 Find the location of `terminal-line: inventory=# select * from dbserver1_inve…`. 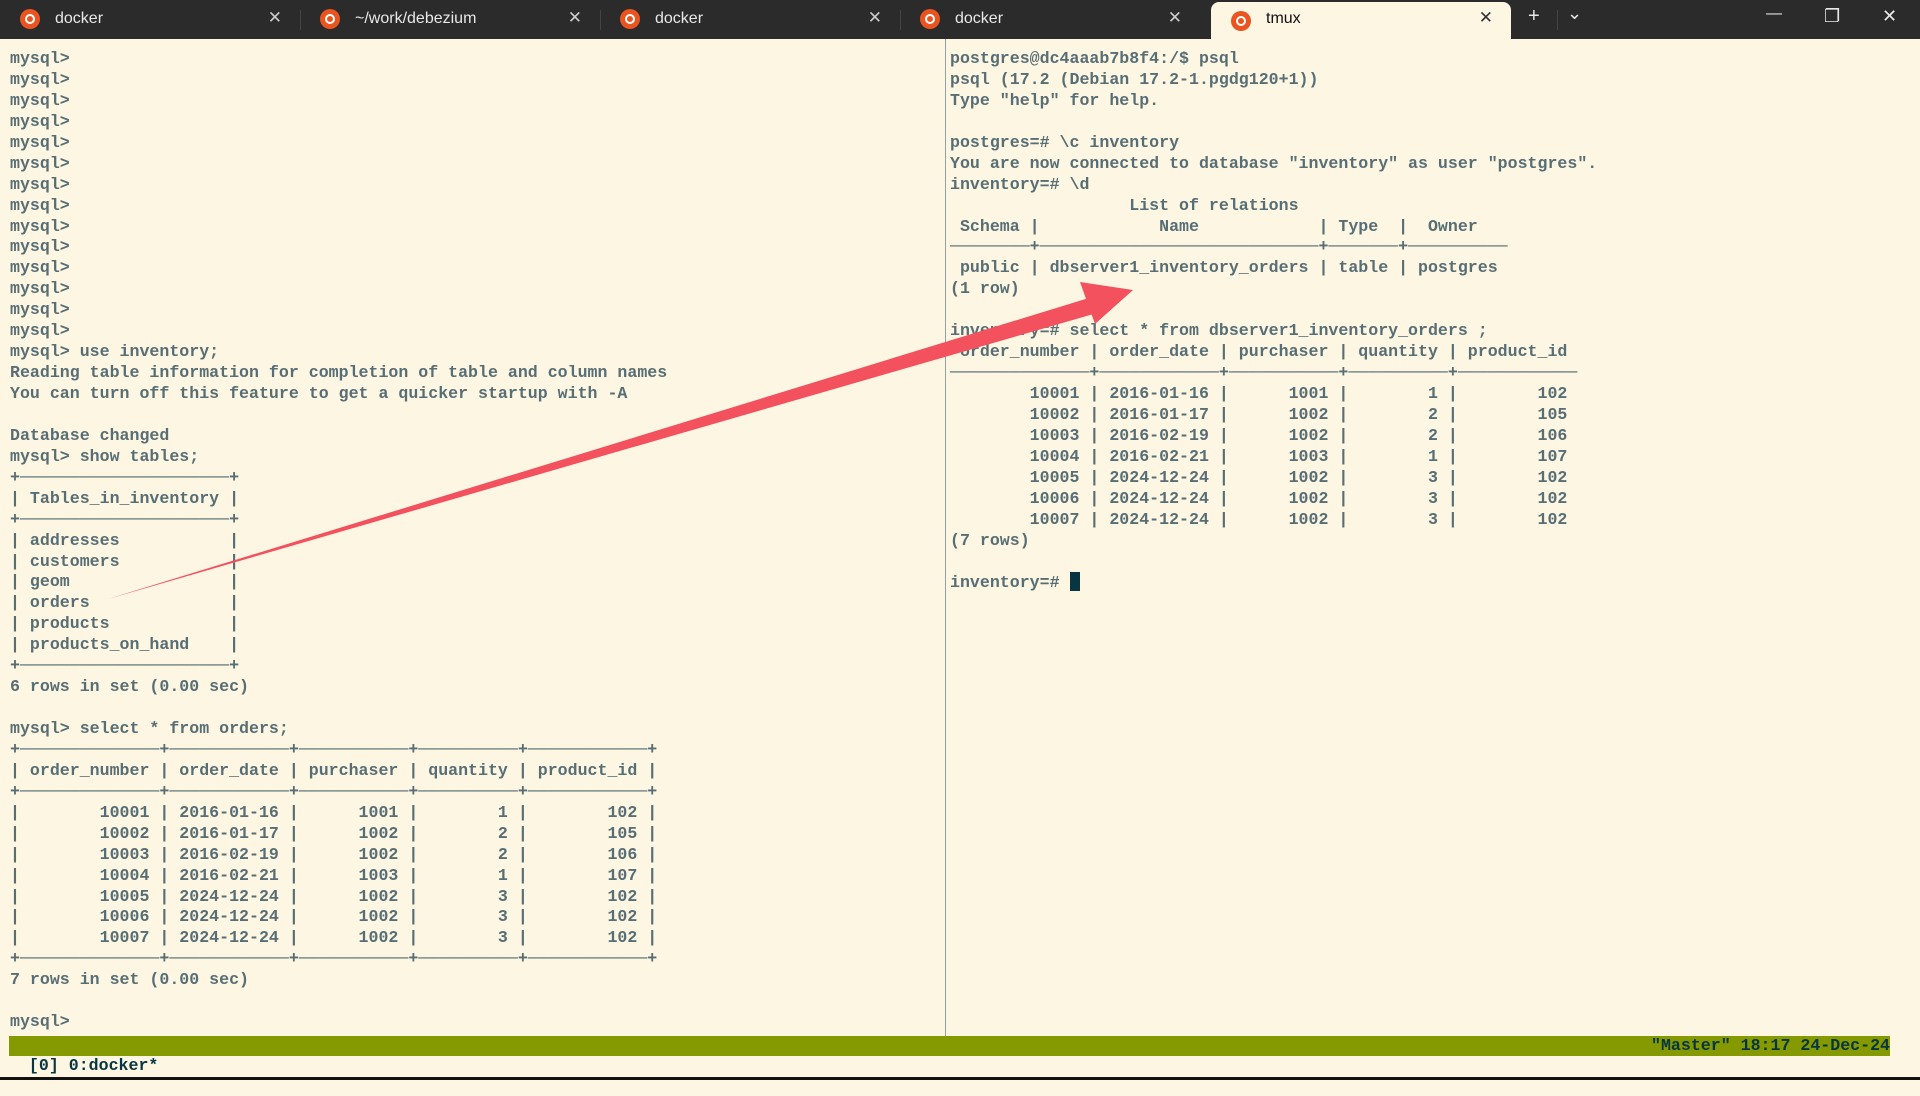

terminal-line: inventory=# select * from dbserver1_inve… is located at coordinates (1219, 331).